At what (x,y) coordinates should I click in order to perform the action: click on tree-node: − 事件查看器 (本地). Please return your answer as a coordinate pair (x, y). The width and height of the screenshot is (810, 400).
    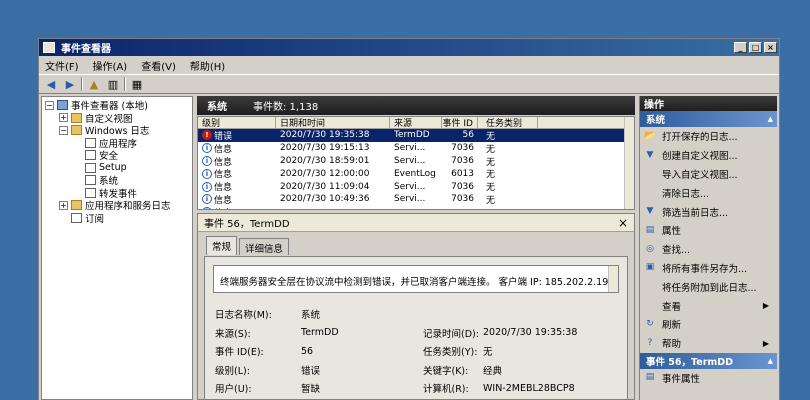
    Looking at the image, I should click on (117, 105).